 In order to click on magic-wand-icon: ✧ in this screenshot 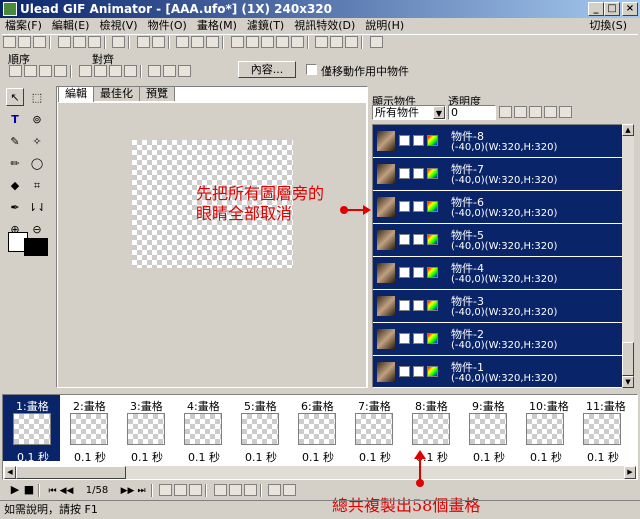, I will do `click(37, 142)`.